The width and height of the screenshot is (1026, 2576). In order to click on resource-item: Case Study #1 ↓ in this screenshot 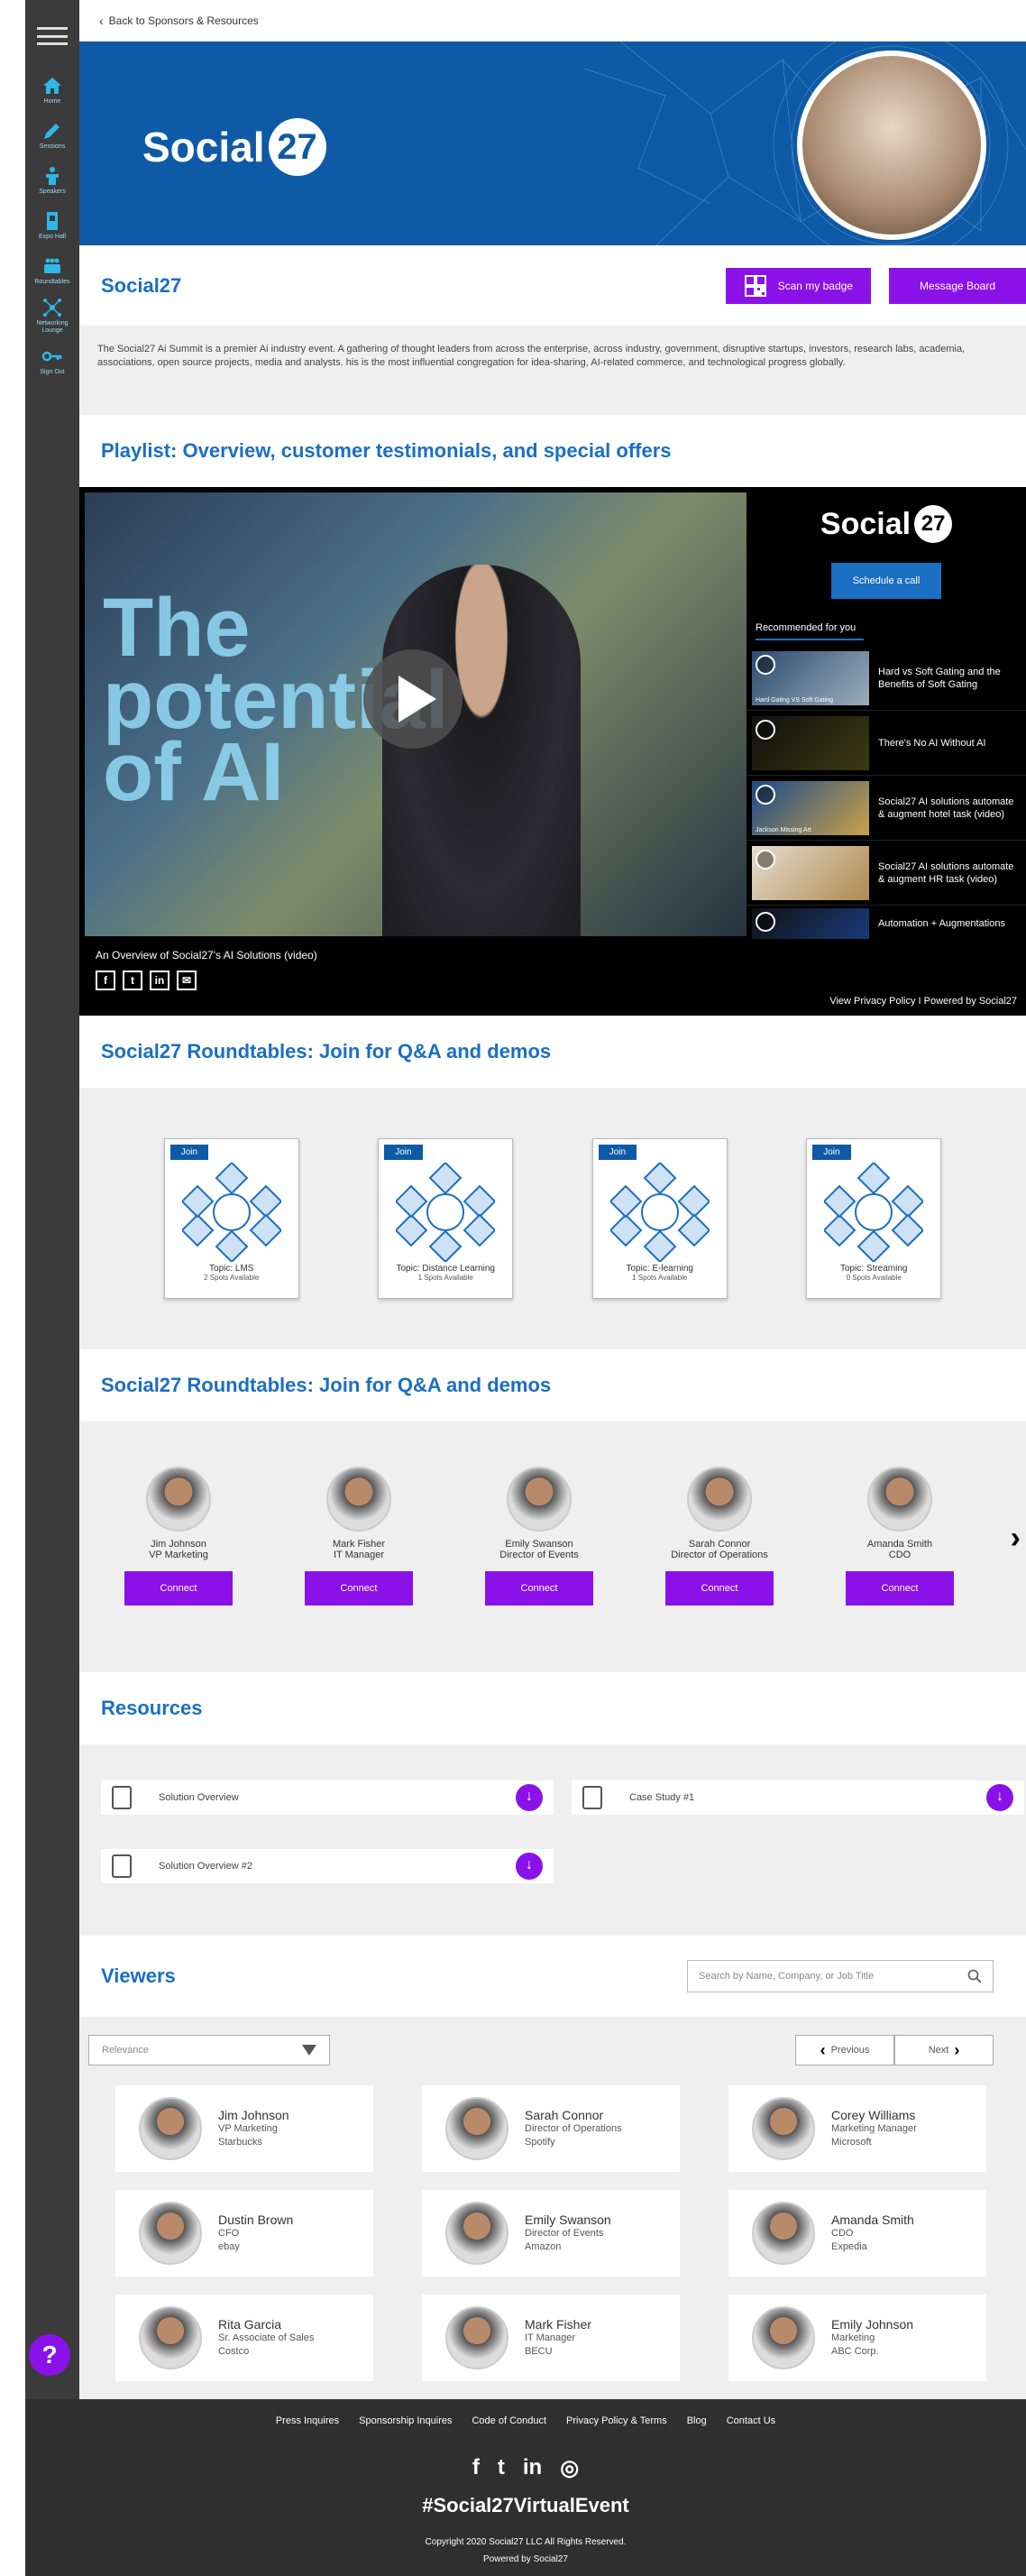, I will do `click(798, 1797)`.